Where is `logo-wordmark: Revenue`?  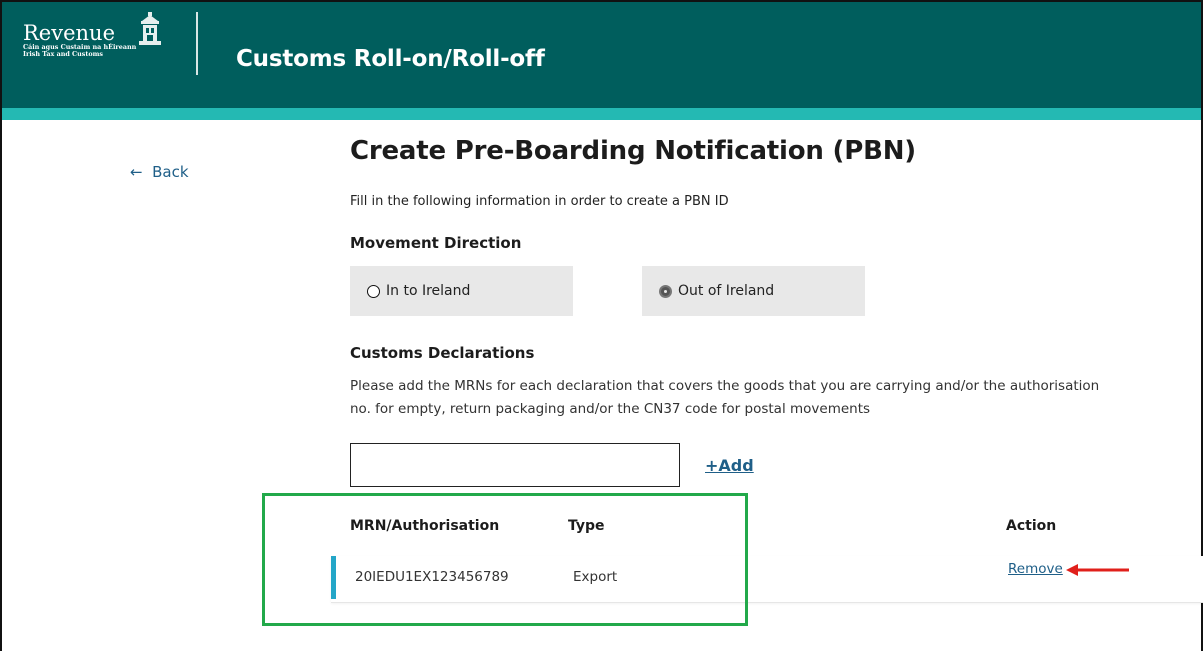
logo-wordmark: Revenue is located at coordinates (69, 33).